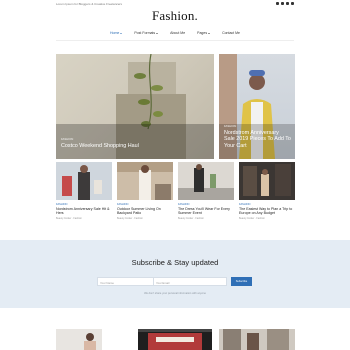  Describe the element at coordinates (116, 33) in the screenshot. I see `nav-item-home: Home` at that location.